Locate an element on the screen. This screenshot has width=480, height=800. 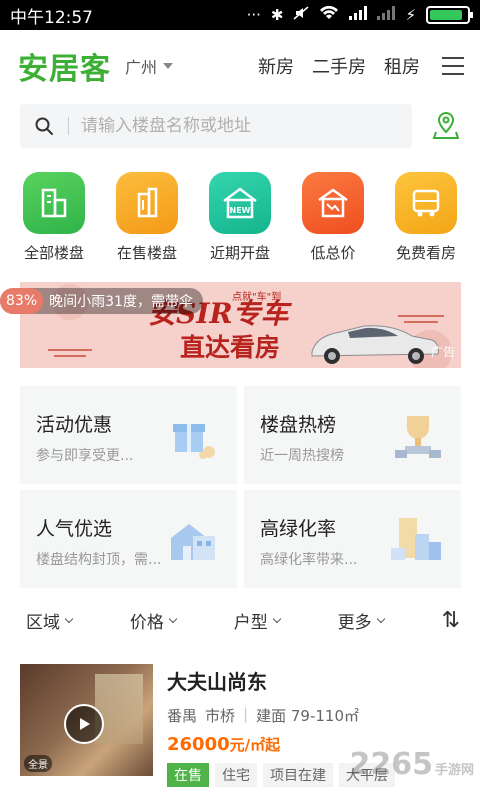
sort-icon: ⇅ is located at coordinates (451, 620).